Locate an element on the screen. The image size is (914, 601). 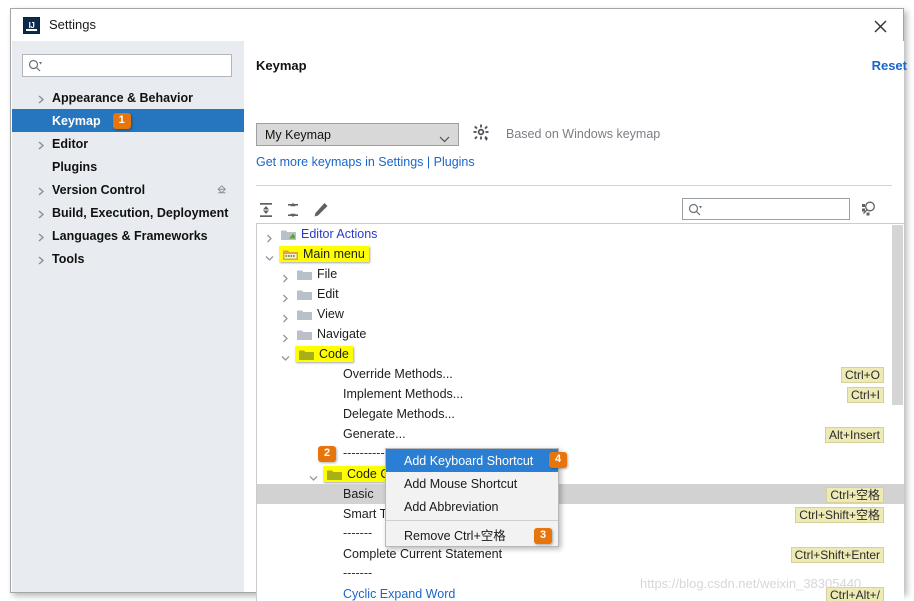
watermark-text: https://blog.csdn.net/weixin_38305440 is located at coordinates (751, 583).